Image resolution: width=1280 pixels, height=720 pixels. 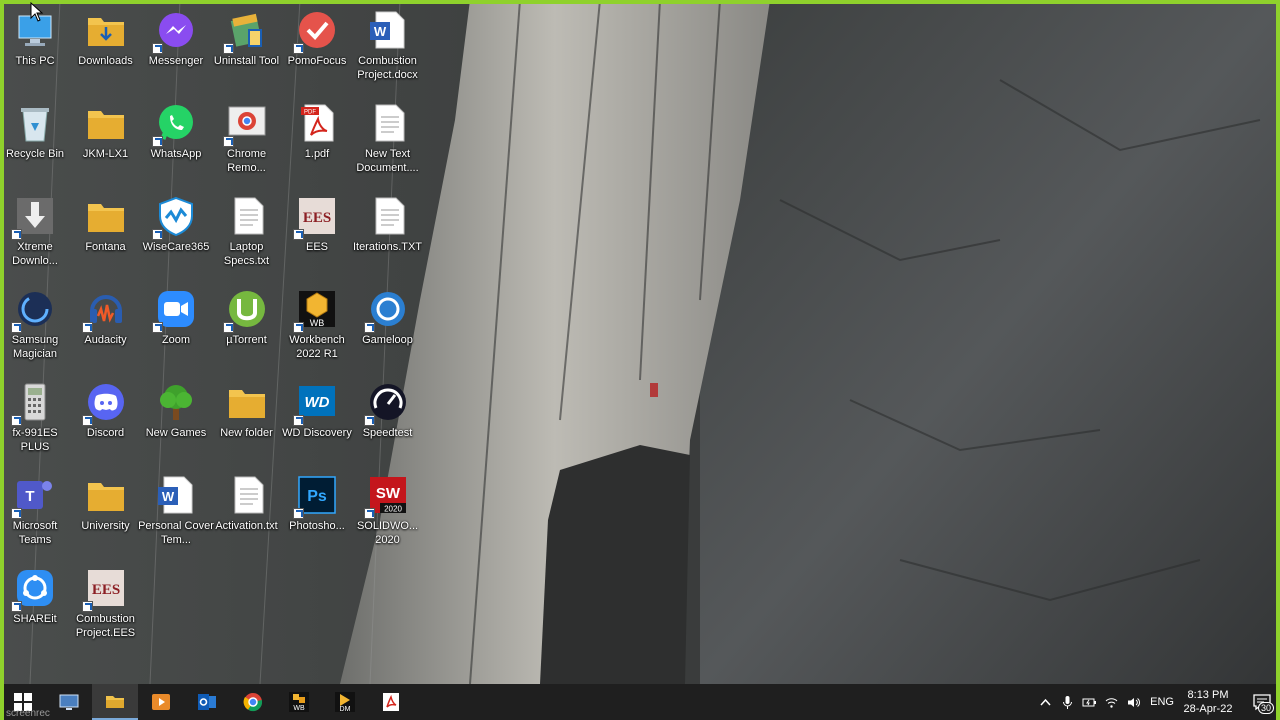 I want to click on desktop-icon-combustion-project-ees: EES Combustion Project.EES, so click(x=106, y=605).